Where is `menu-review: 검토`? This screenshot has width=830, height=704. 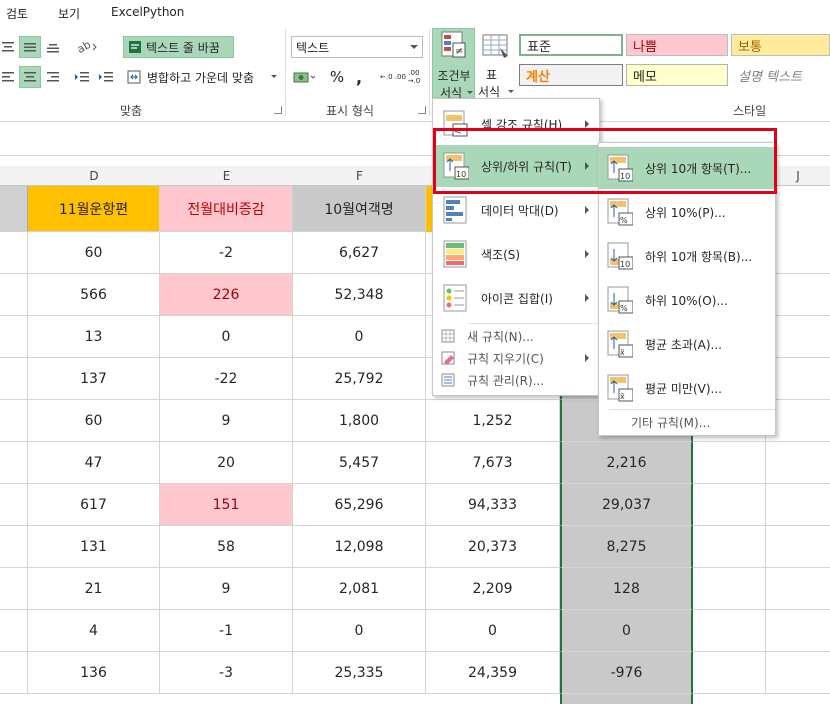
menu-review: 검토 is located at coordinates (17, 13).